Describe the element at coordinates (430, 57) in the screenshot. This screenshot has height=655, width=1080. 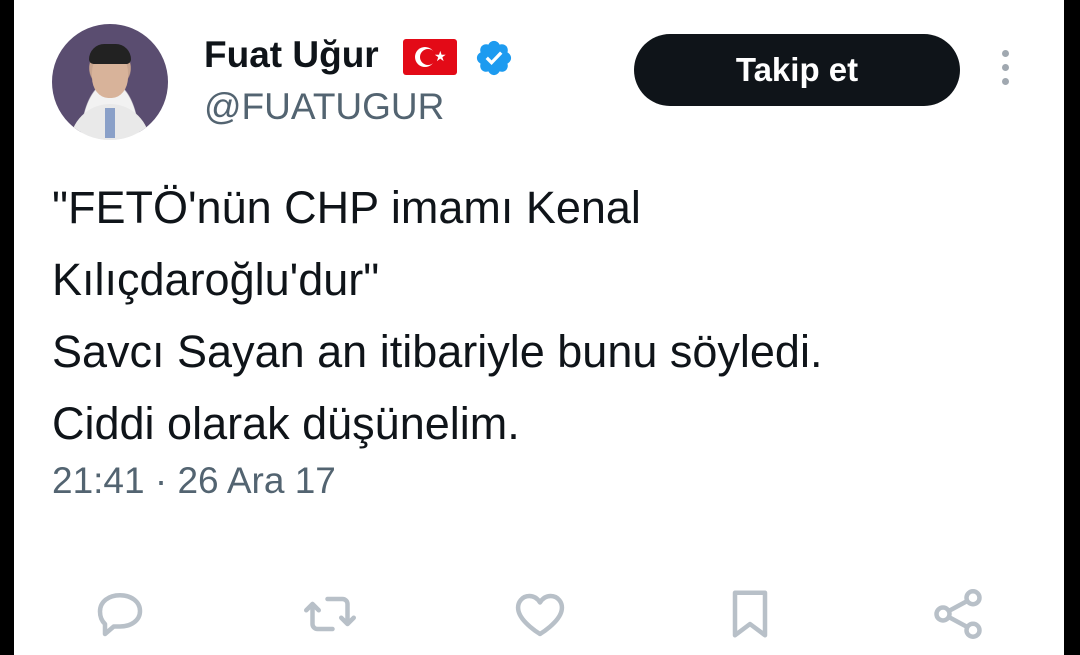
I see `turkey-flag-icon: ★` at that location.